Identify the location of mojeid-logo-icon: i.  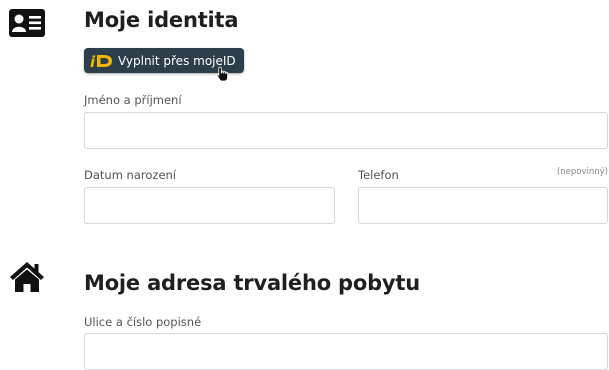
(101, 61).